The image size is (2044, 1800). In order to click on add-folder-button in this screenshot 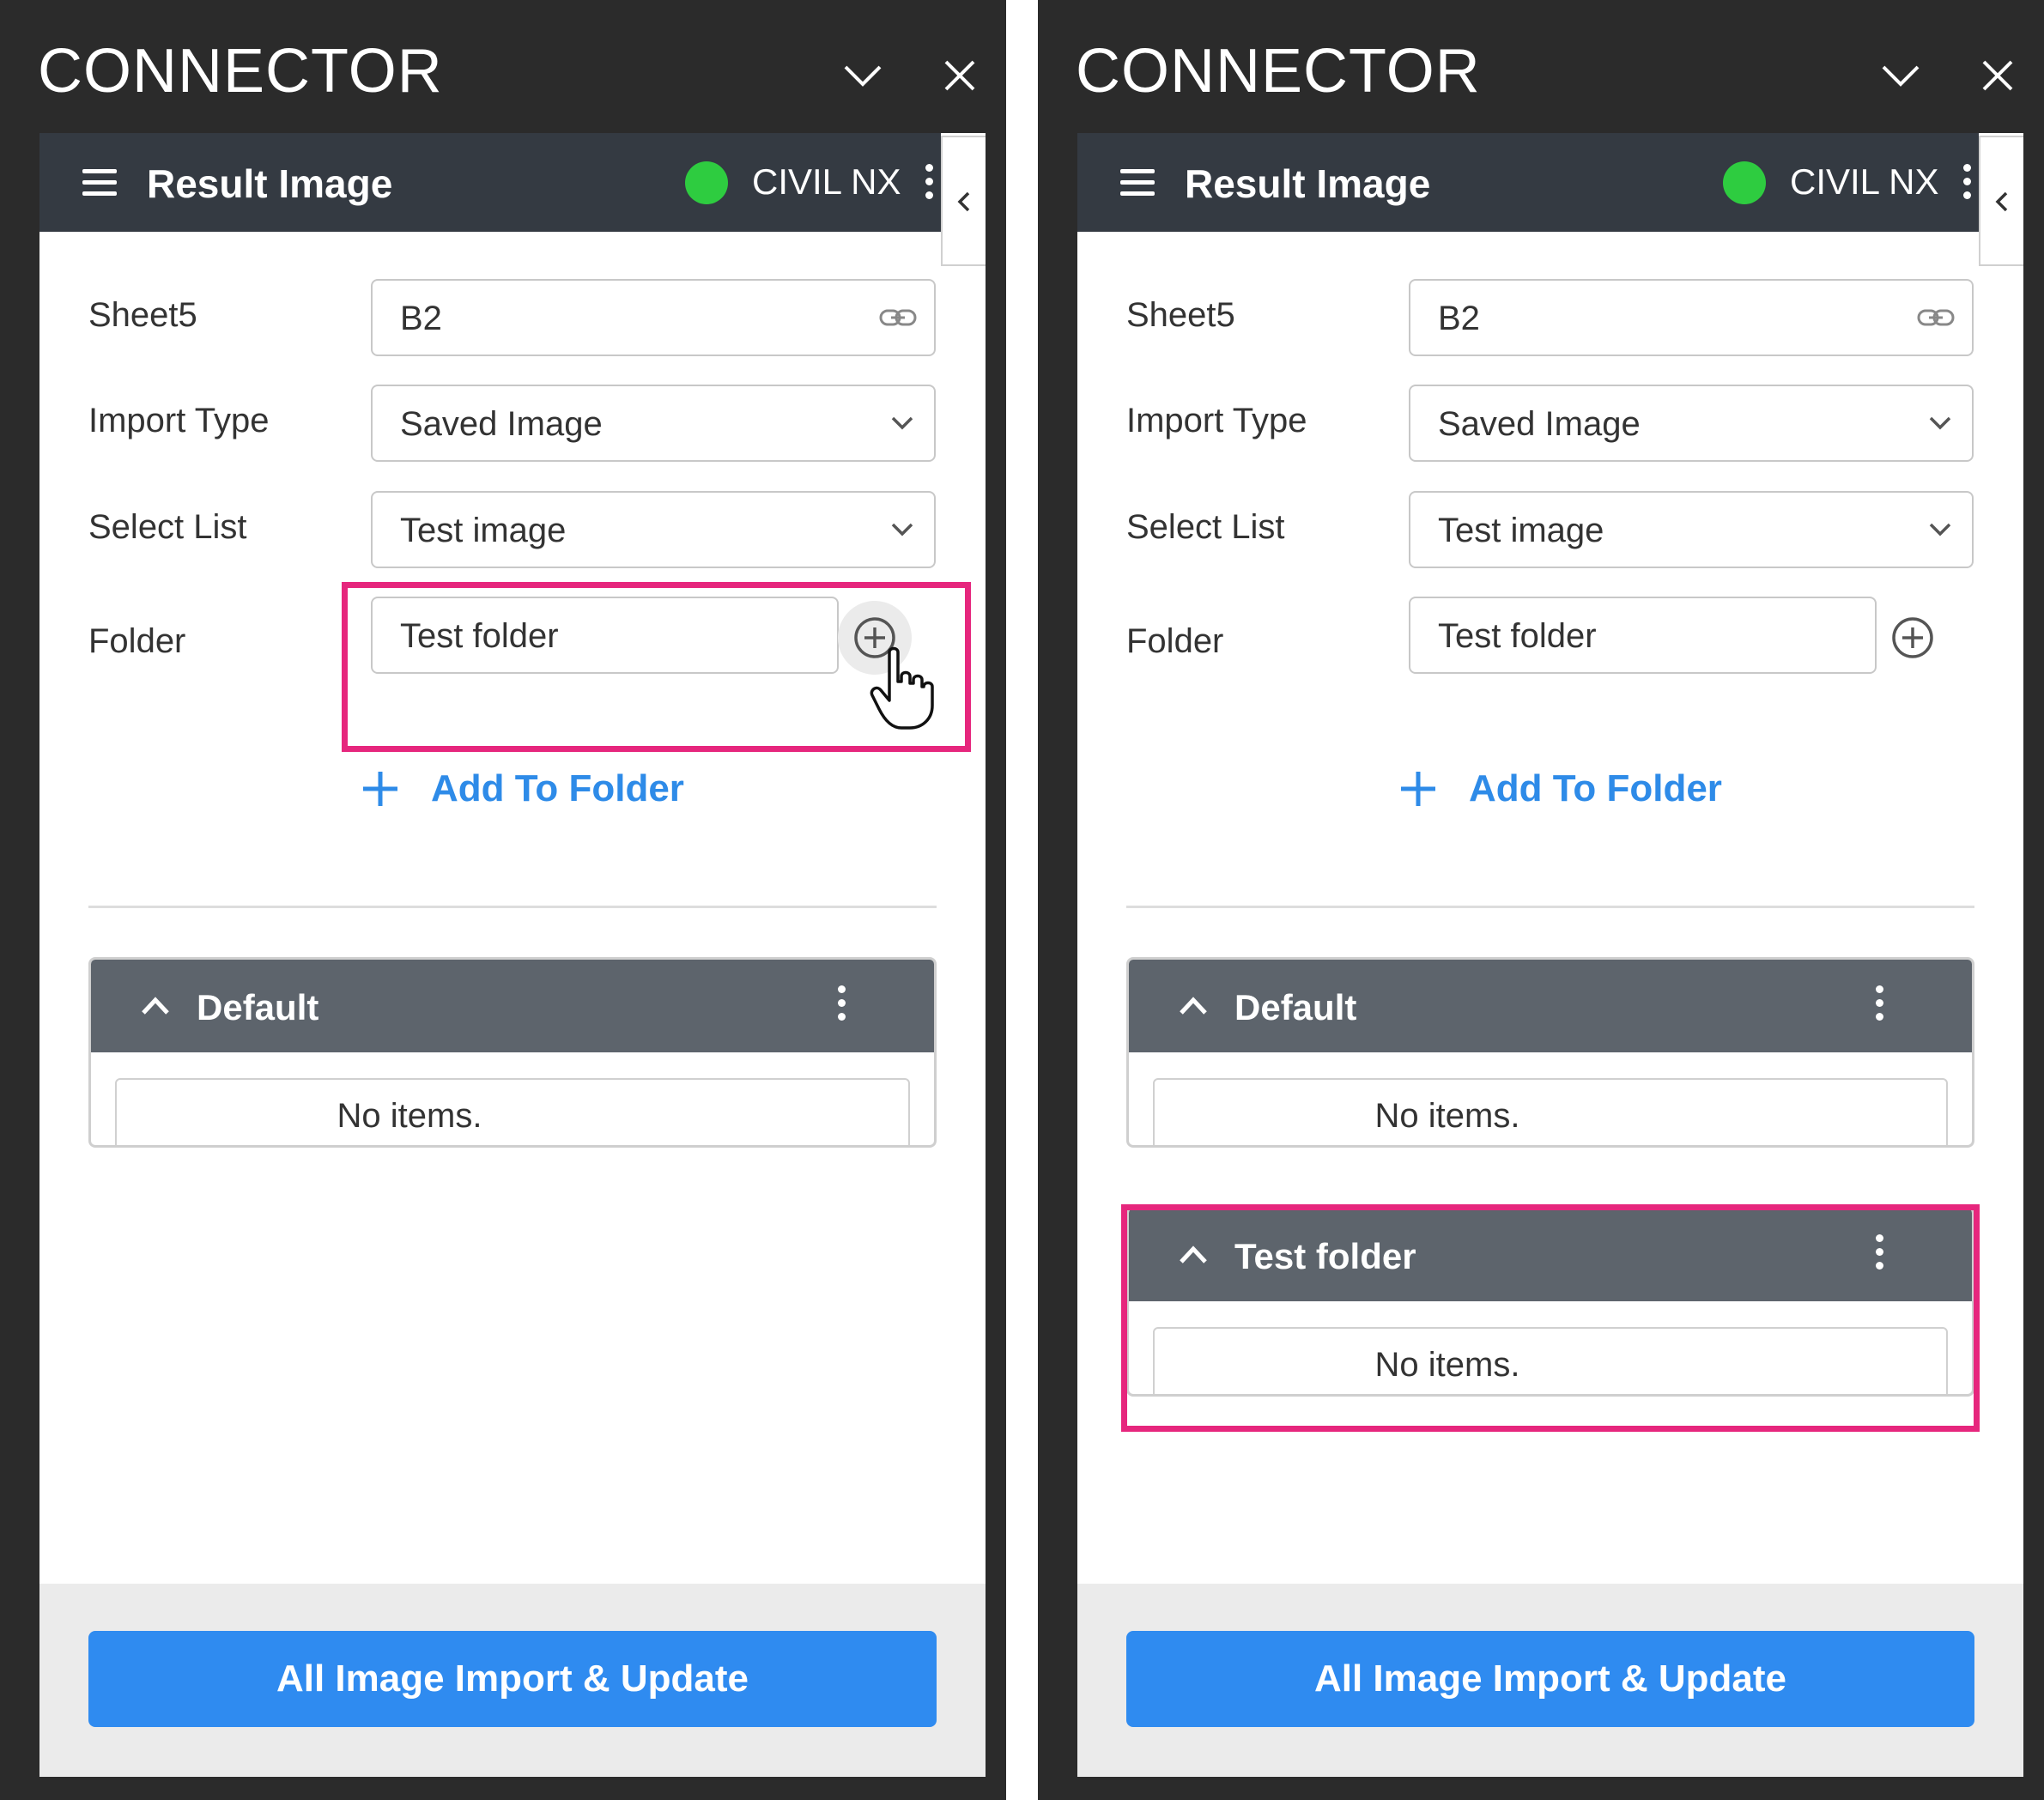, I will do `click(1913, 638)`.